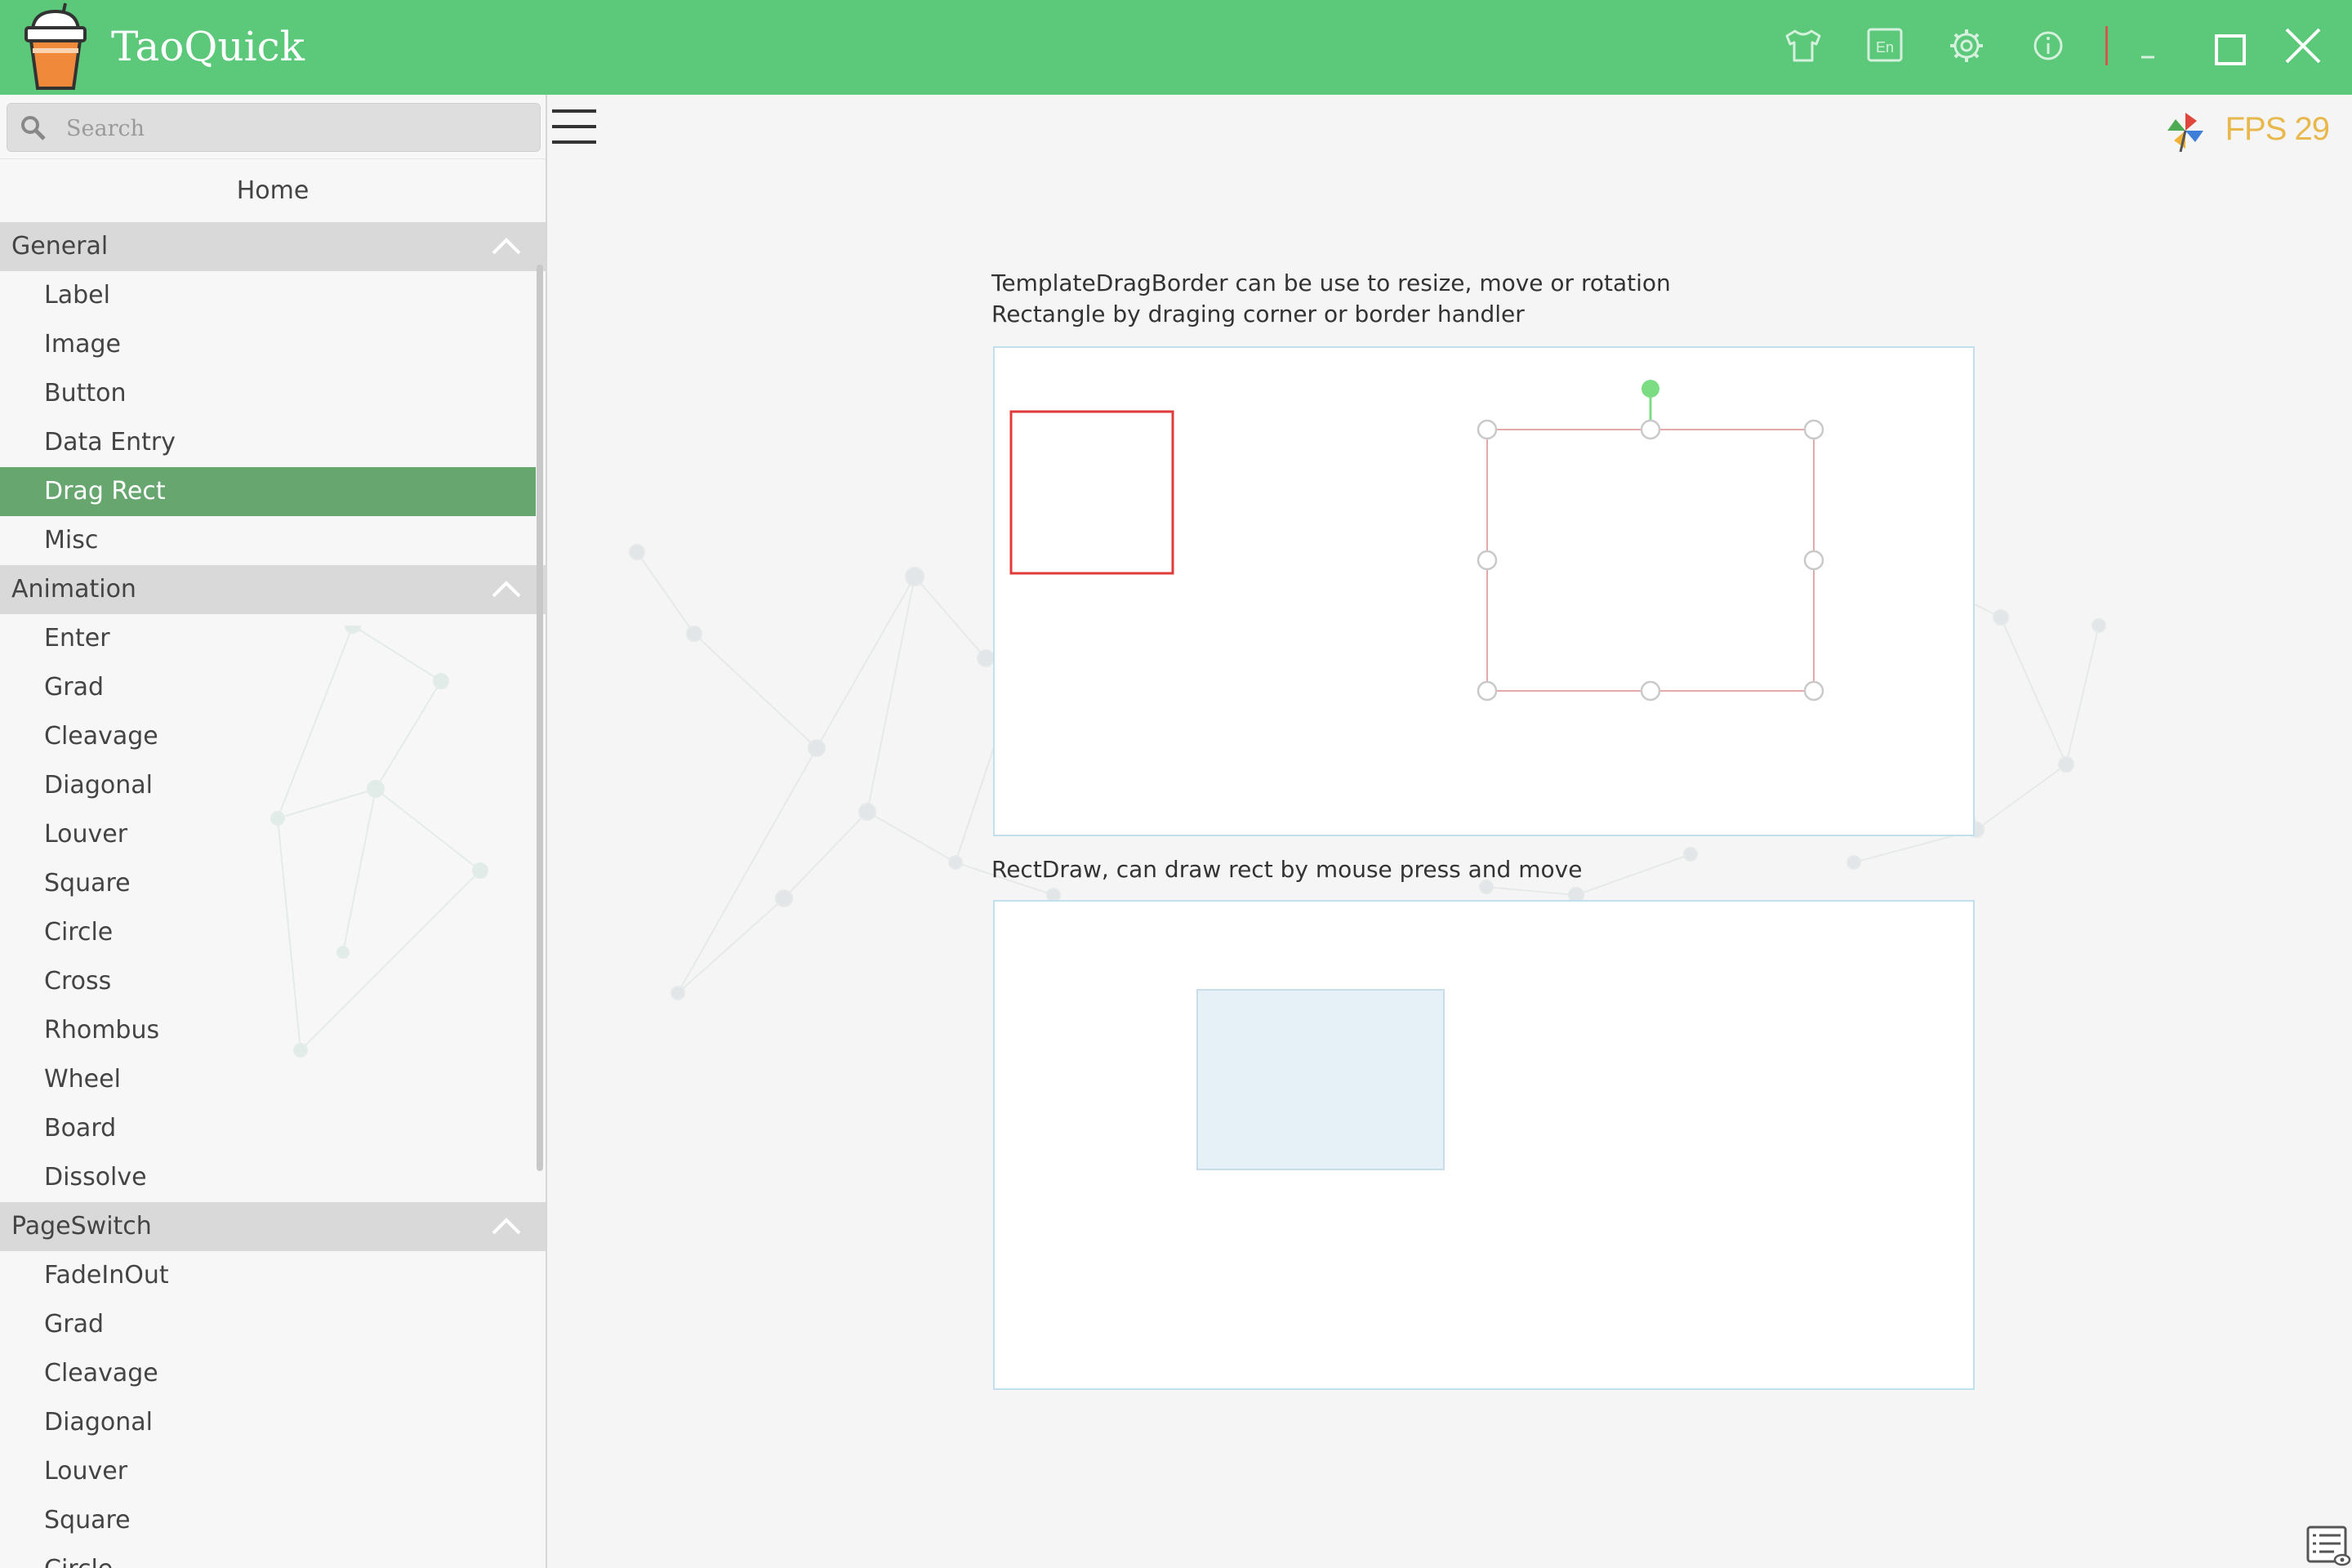 Image resolution: width=2352 pixels, height=1568 pixels. What do you see at coordinates (2147, 58) in the screenshot?
I see `minimize-icon` at bounding box center [2147, 58].